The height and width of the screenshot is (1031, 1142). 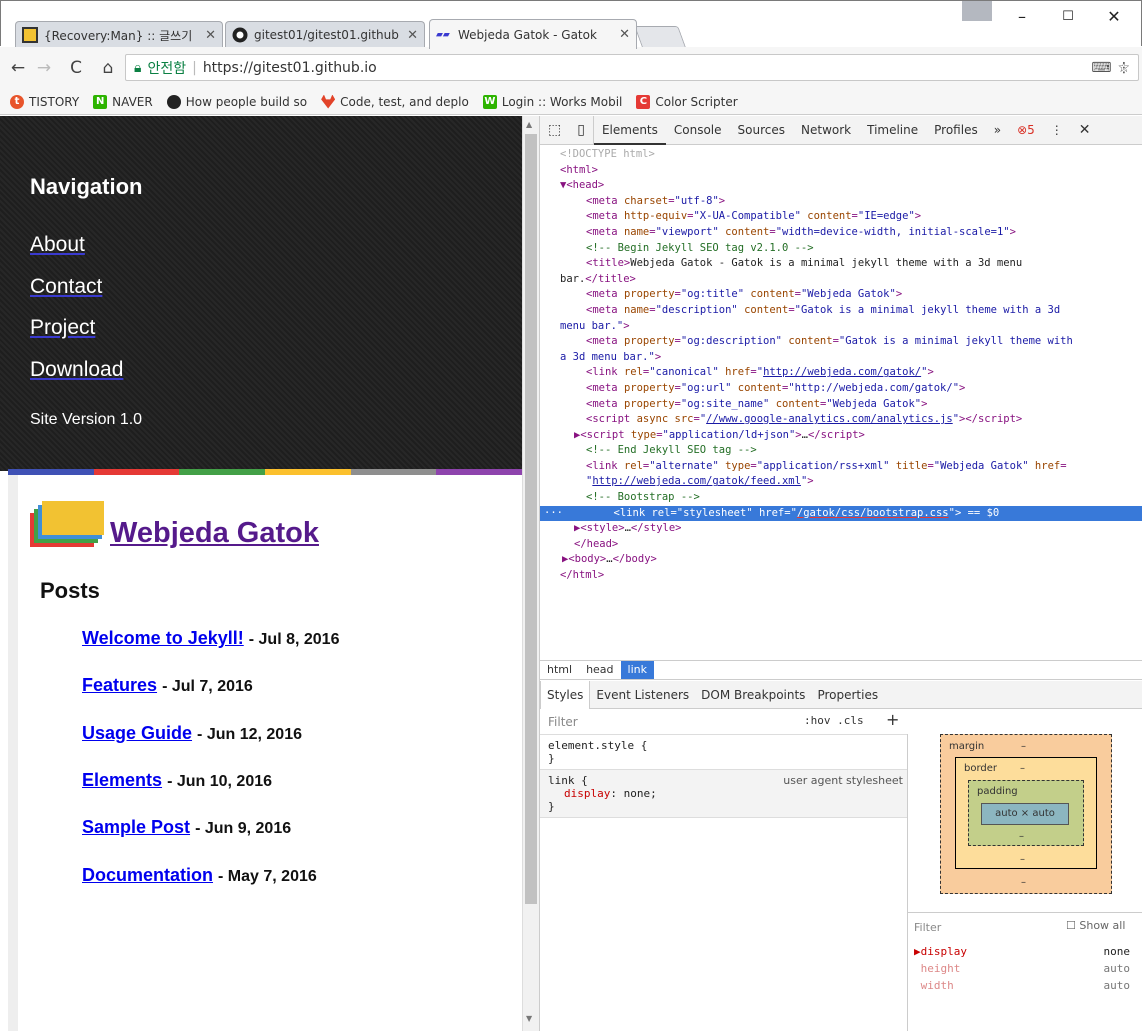 I want to click on site-title-link: Webjeda Gatok, so click(x=214, y=533).